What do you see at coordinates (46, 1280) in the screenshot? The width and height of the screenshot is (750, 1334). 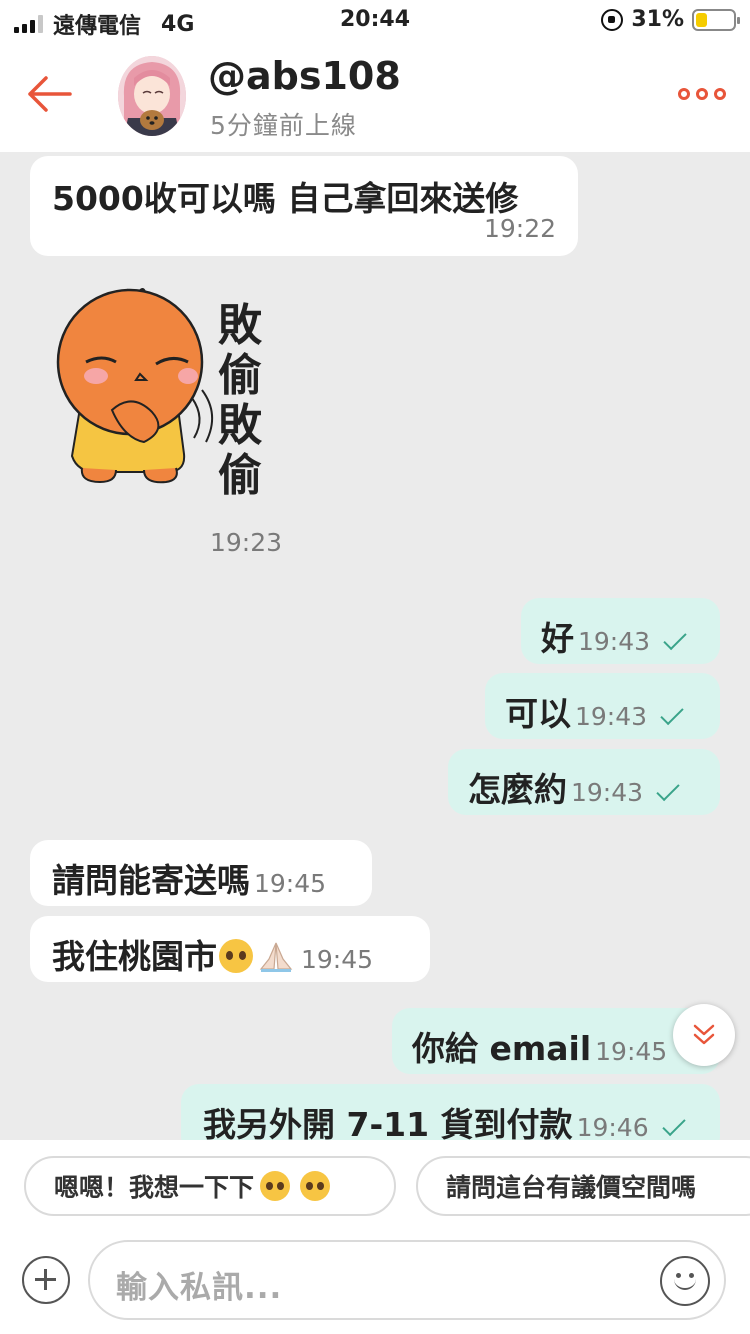 I see `add-attachment-icon` at bounding box center [46, 1280].